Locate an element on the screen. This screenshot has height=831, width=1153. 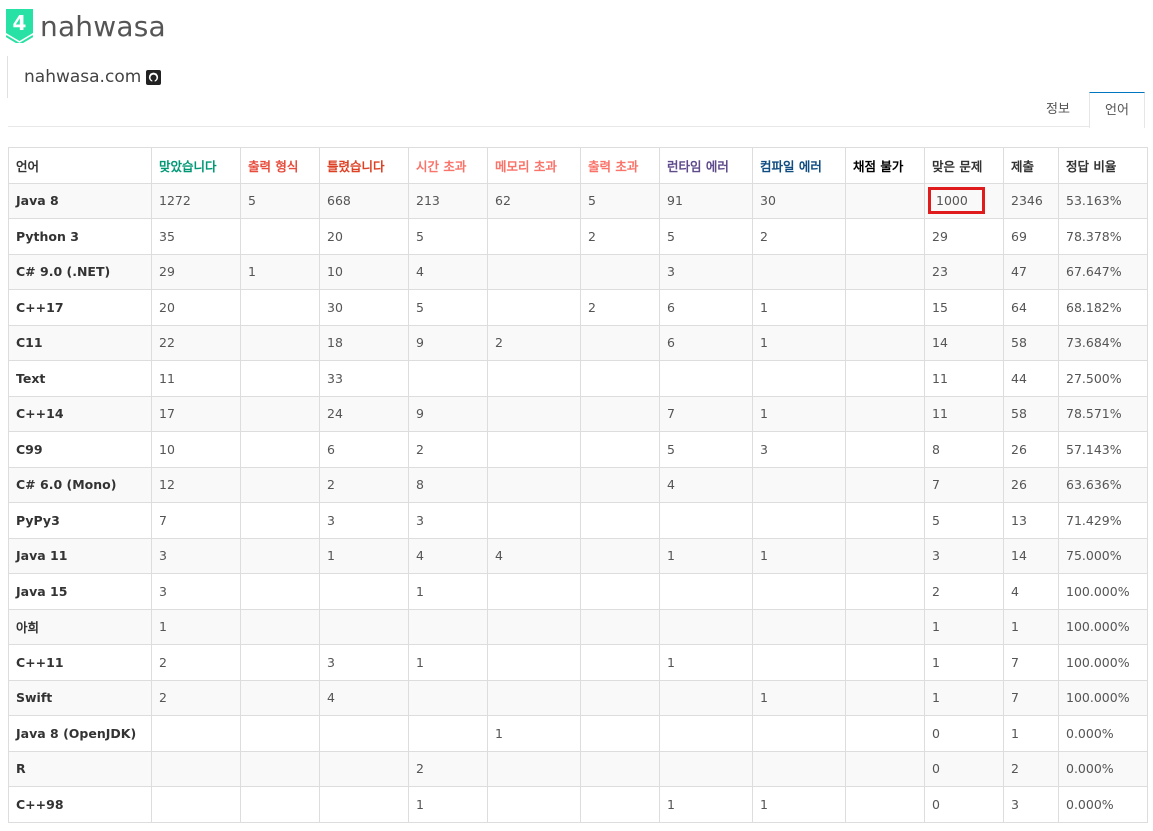
tab-info: 정보 is located at coordinates (1058, 109).